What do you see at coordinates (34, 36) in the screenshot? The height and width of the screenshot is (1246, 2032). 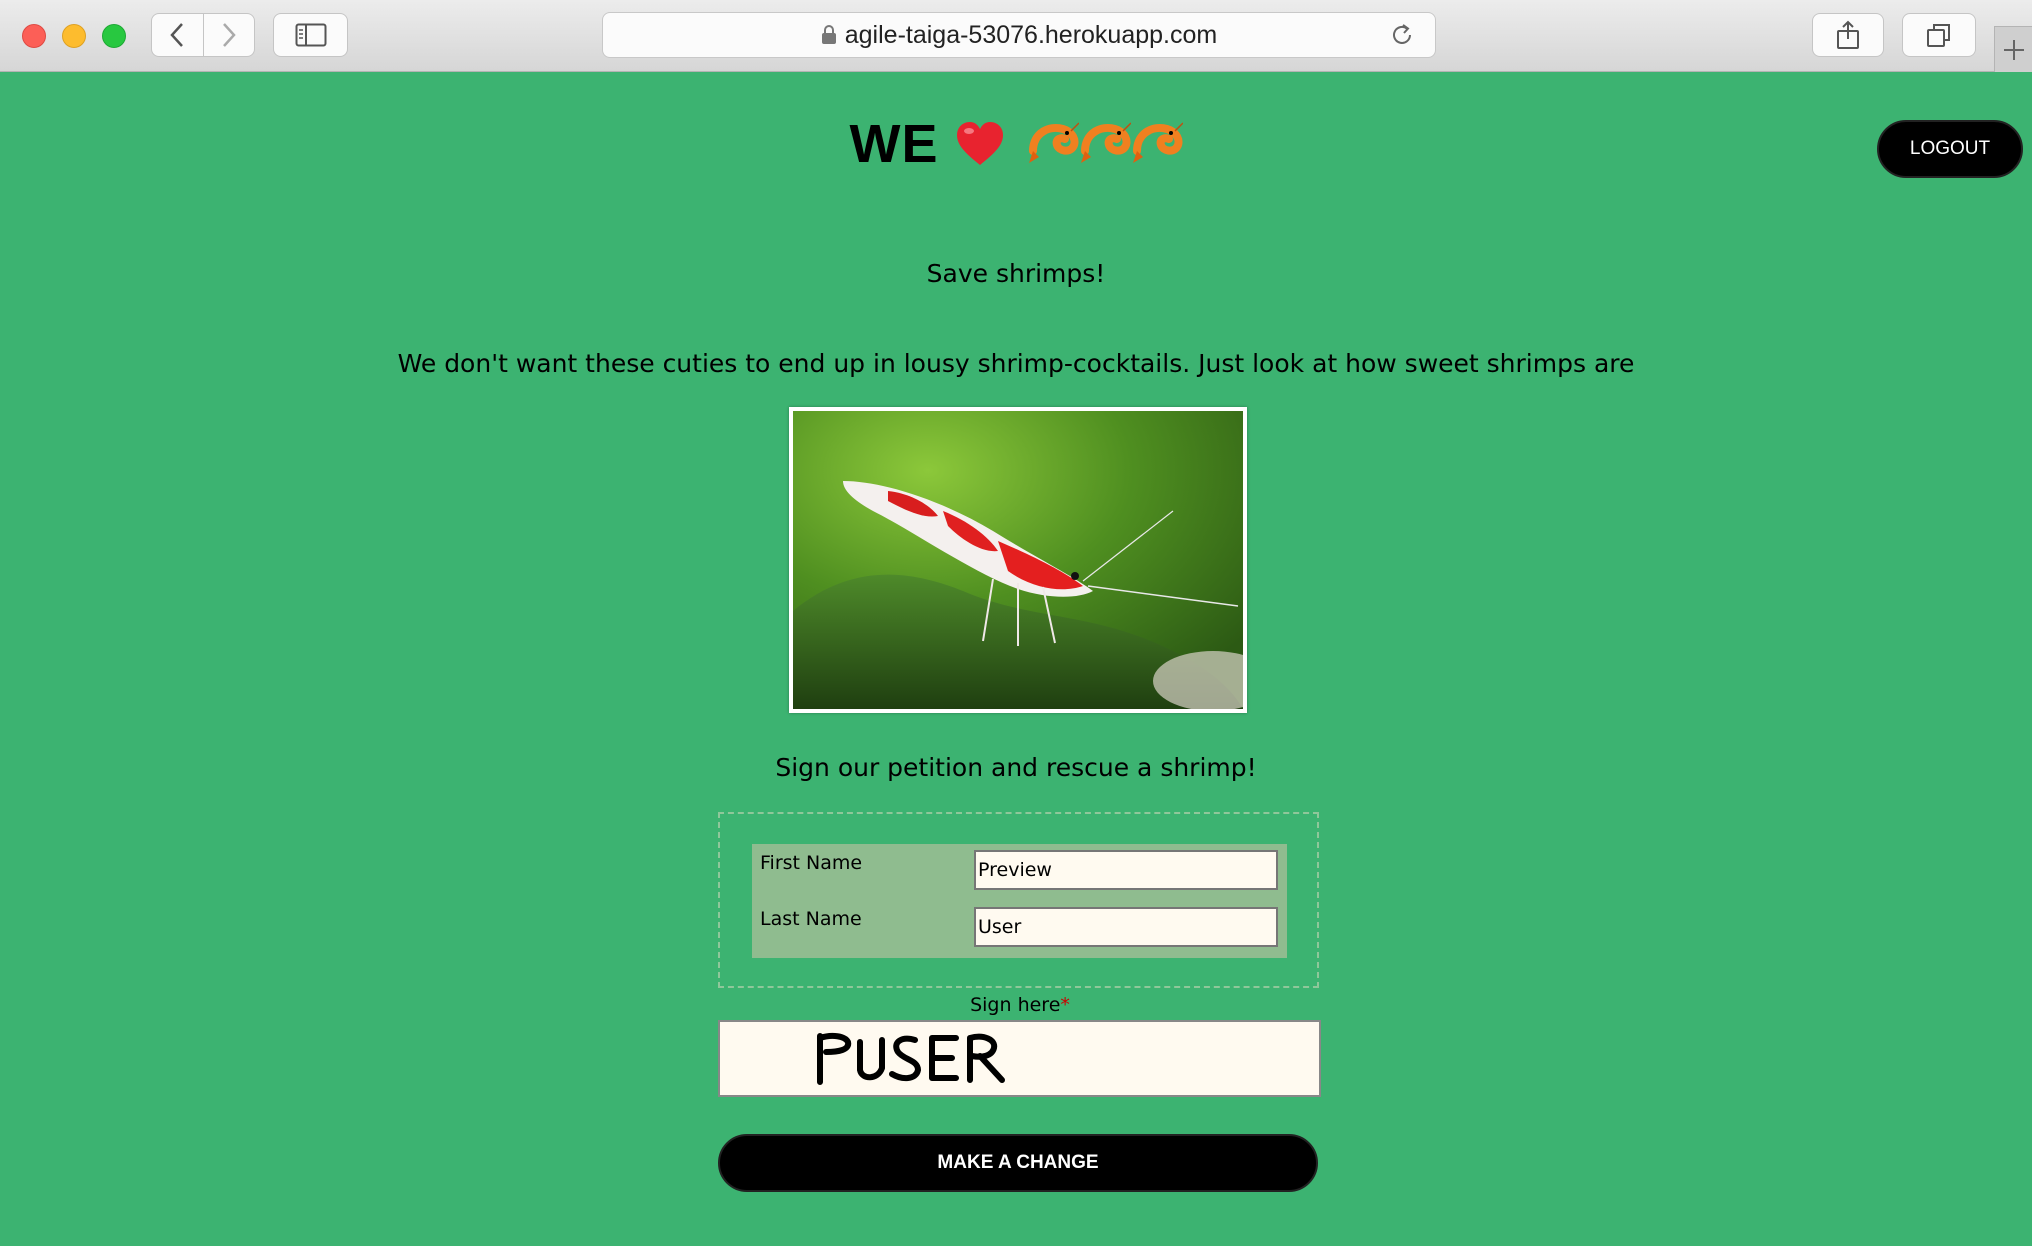 I see `close-window-button` at bounding box center [34, 36].